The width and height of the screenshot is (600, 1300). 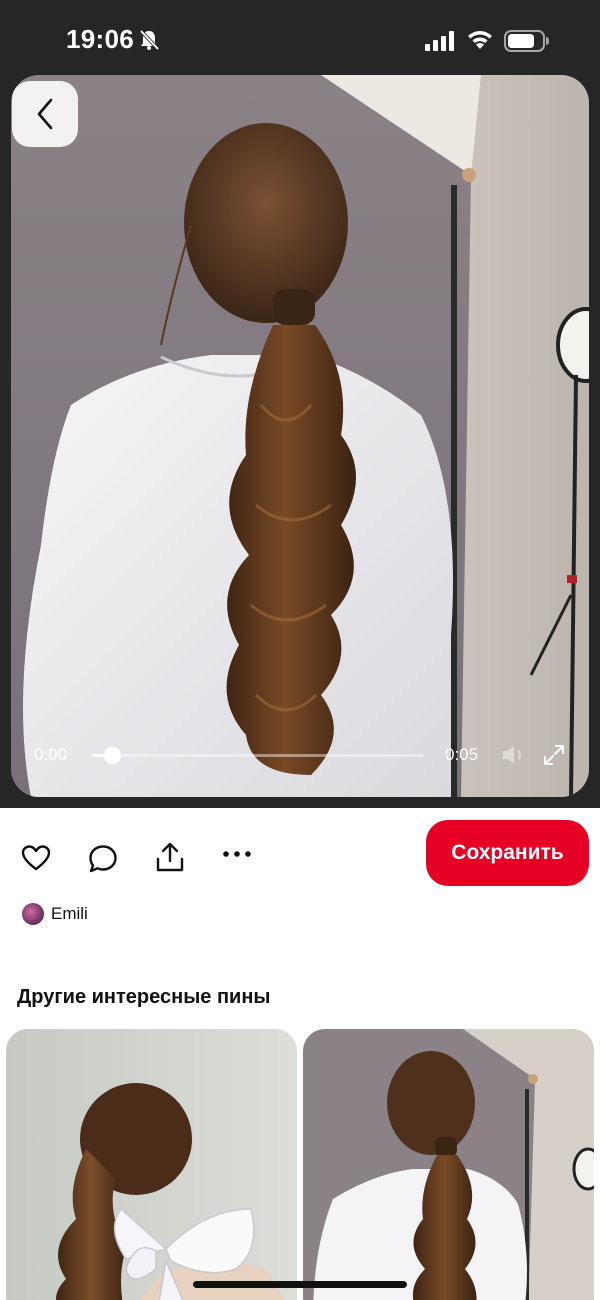 What do you see at coordinates (100, 39) in the screenshot?
I see `status-time: 19:06` at bounding box center [100, 39].